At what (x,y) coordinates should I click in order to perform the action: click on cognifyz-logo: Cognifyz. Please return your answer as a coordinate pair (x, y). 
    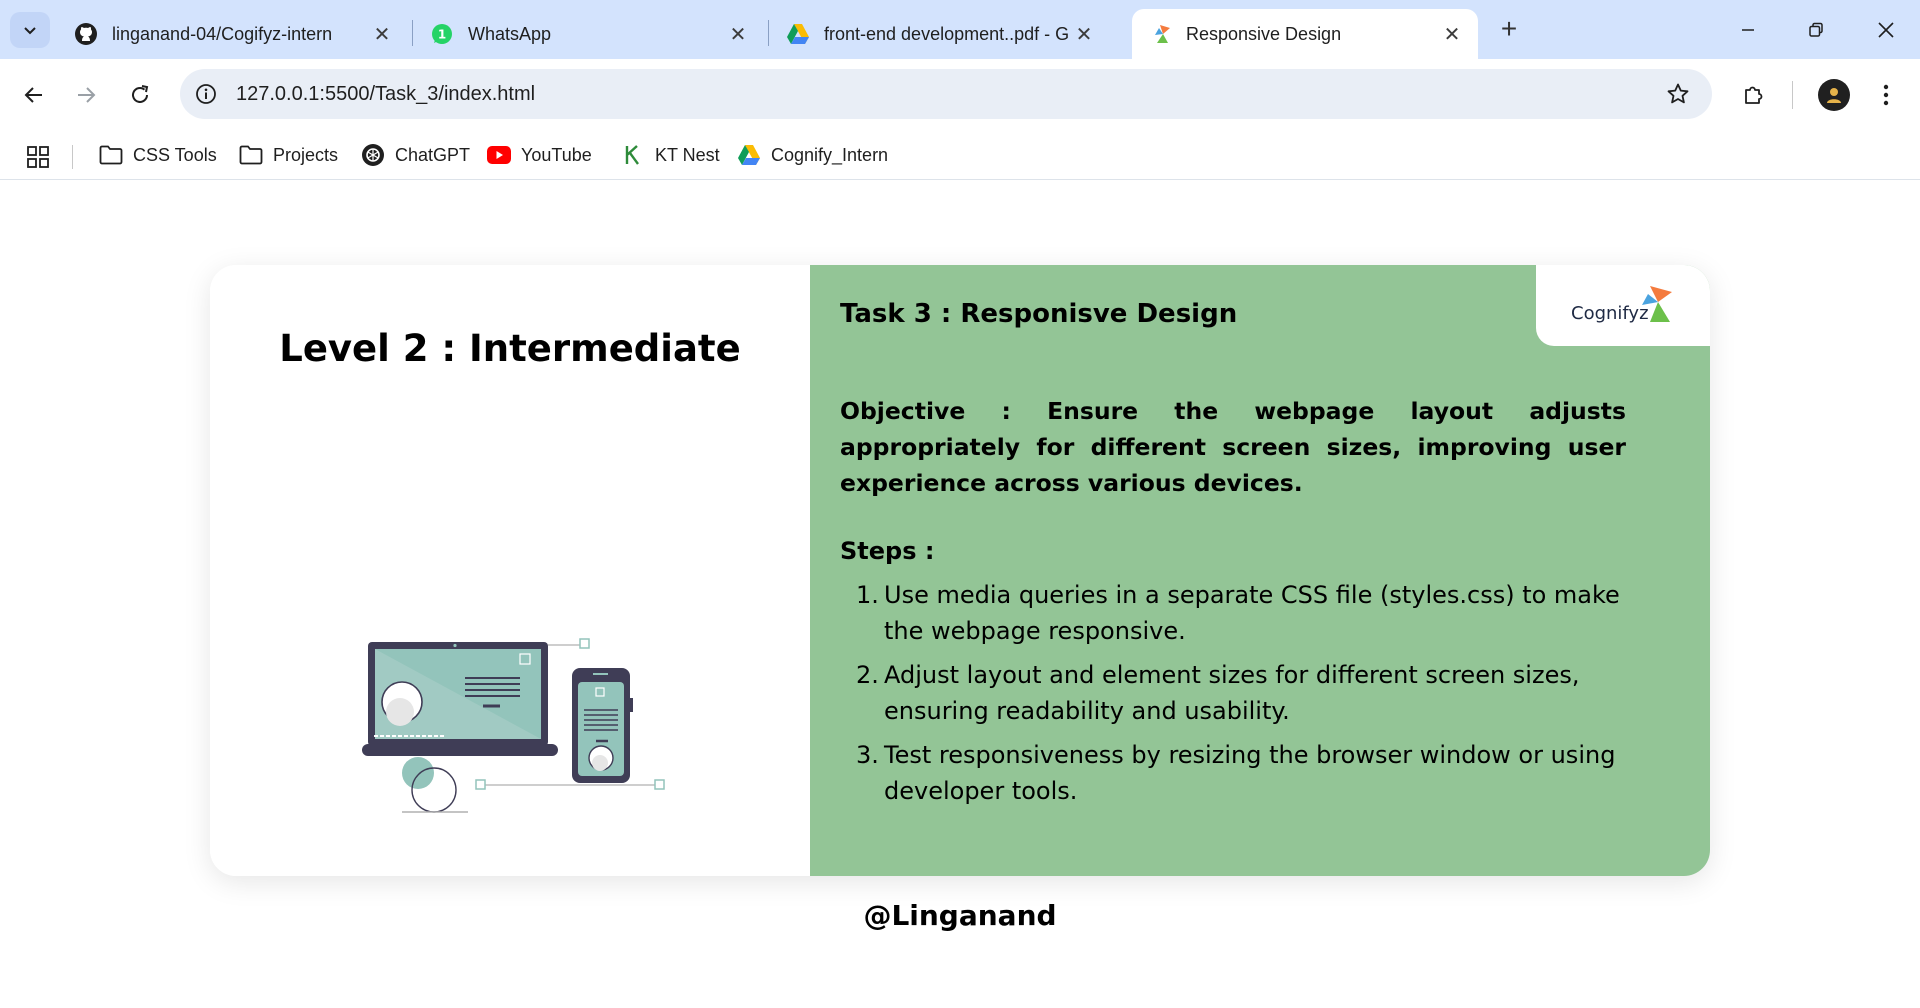
    Looking at the image, I should click on (1623, 305).